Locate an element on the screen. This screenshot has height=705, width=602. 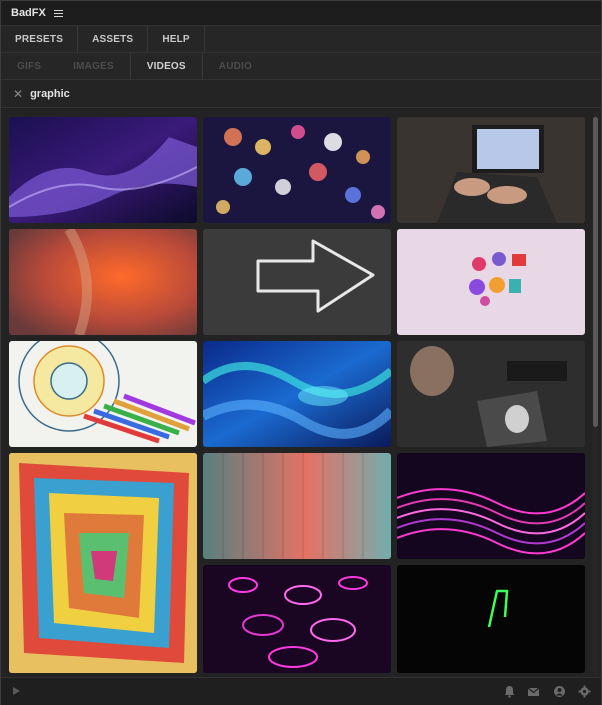
thumbnail-gradient-stripes is located at coordinates (297, 506).